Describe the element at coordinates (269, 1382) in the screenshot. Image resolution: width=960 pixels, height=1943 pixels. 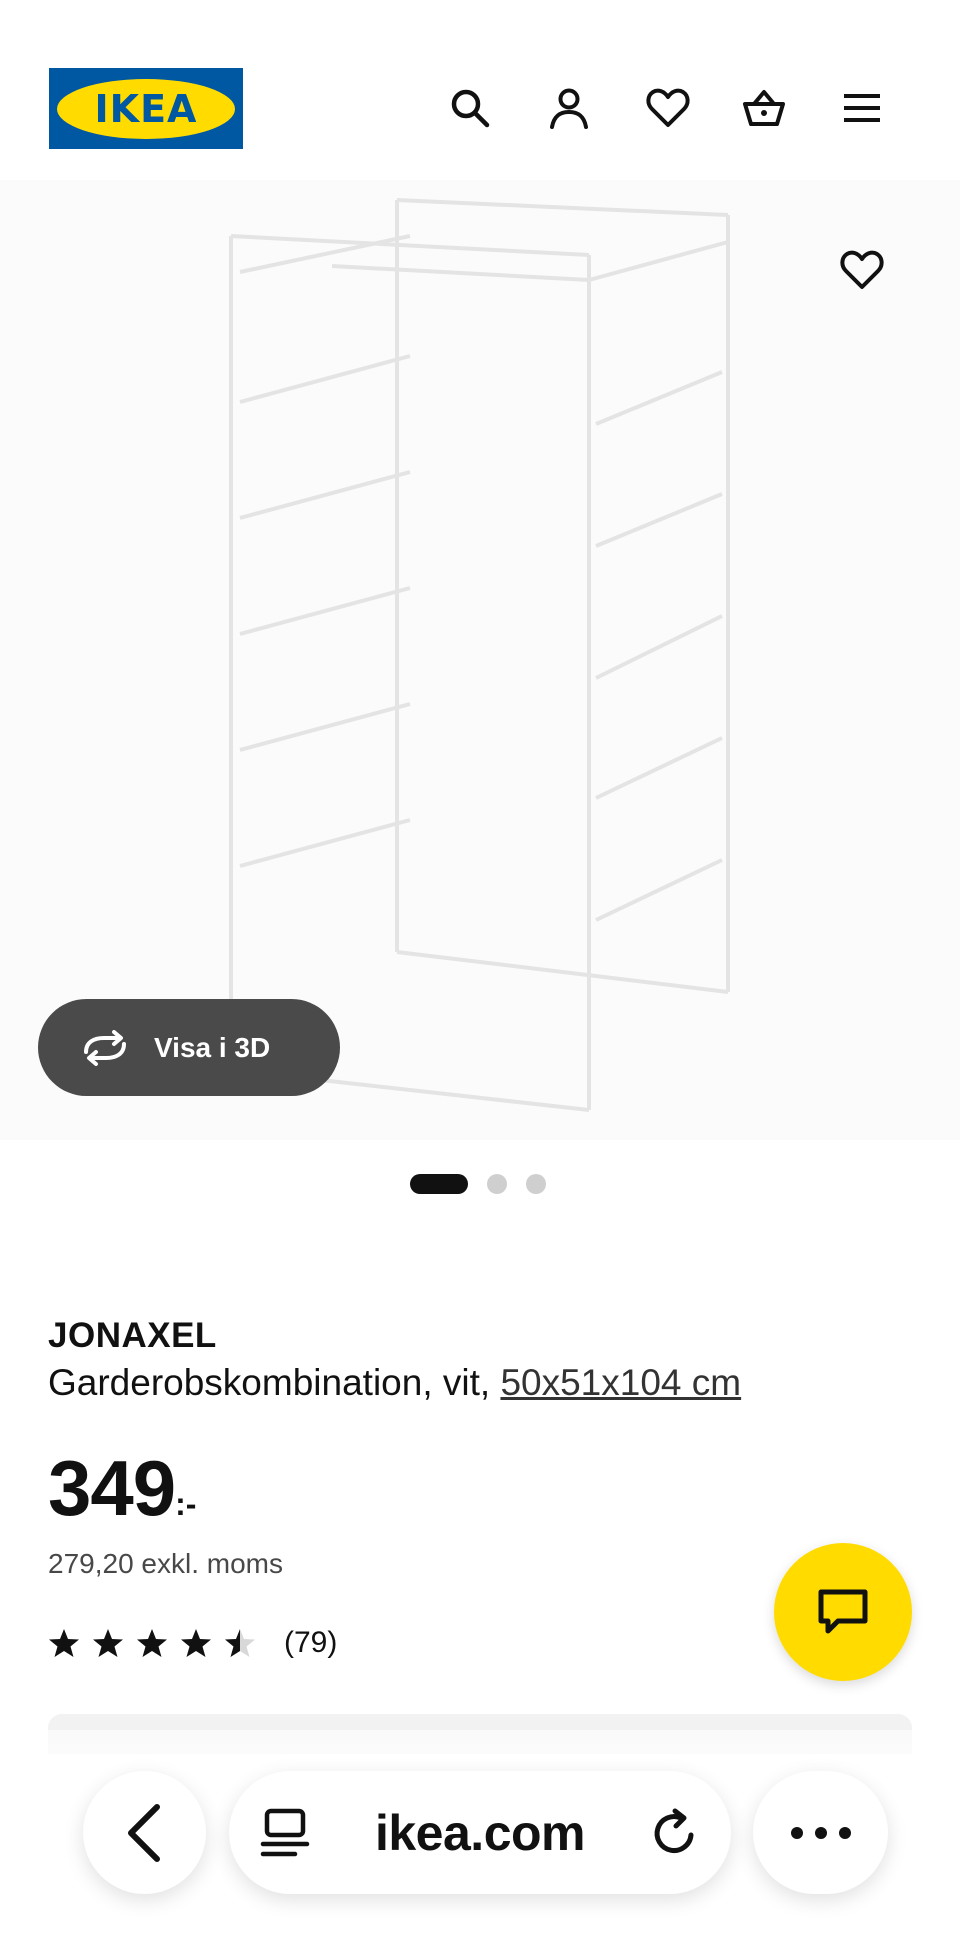
I see `product-description-text: Garderobskombination, vit,` at that location.